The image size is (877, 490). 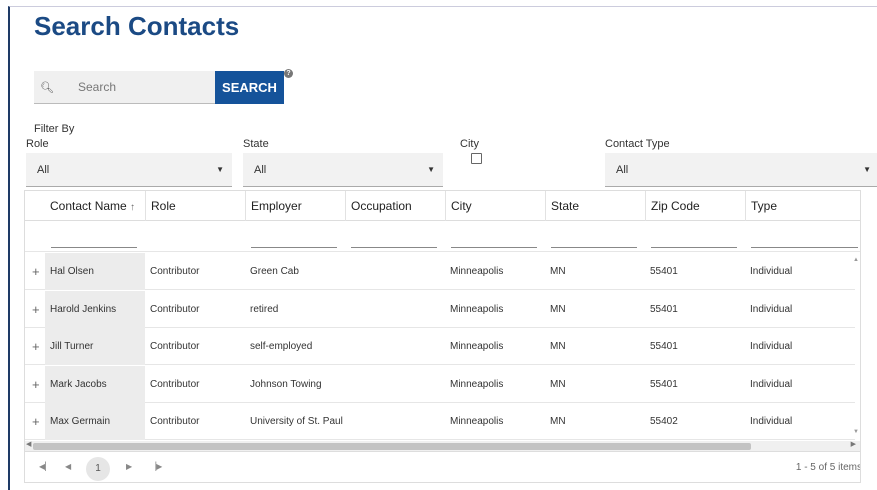 I want to click on scroll-up-icon: ▲, so click(x=856, y=260).